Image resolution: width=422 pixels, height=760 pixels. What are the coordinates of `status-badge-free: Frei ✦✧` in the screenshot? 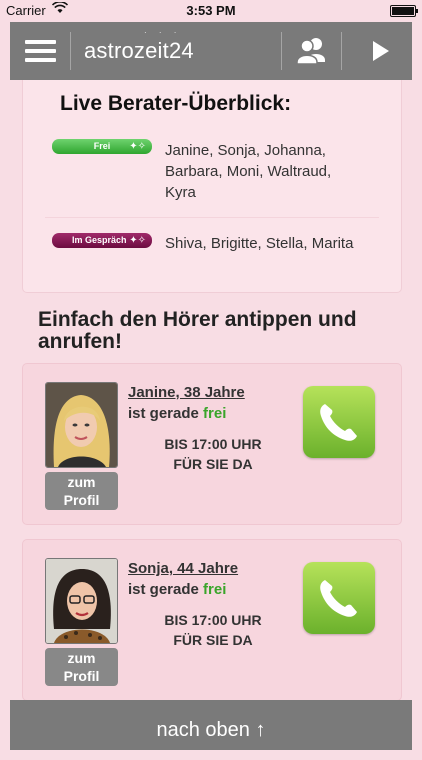 It's located at (102, 146).